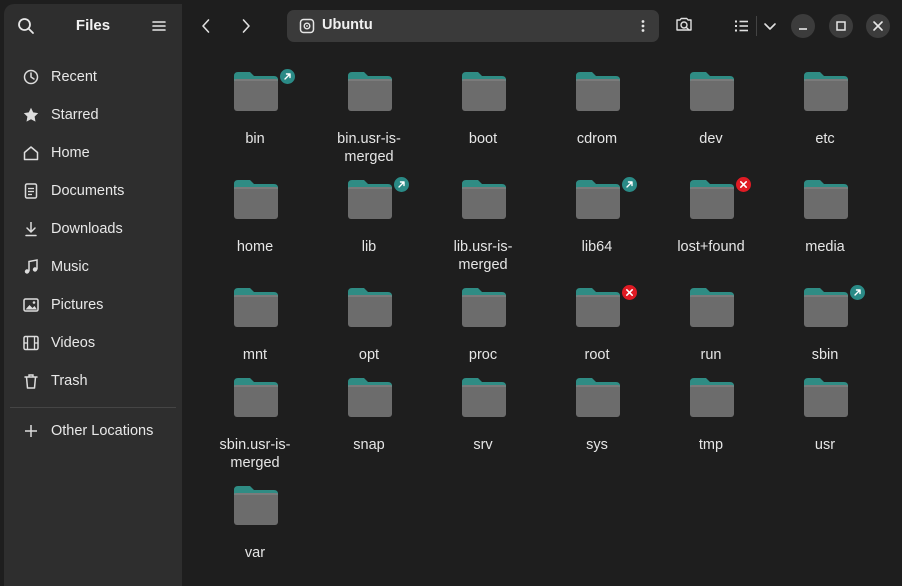 The height and width of the screenshot is (586, 902). I want to click on back-button, so click(206, 26).